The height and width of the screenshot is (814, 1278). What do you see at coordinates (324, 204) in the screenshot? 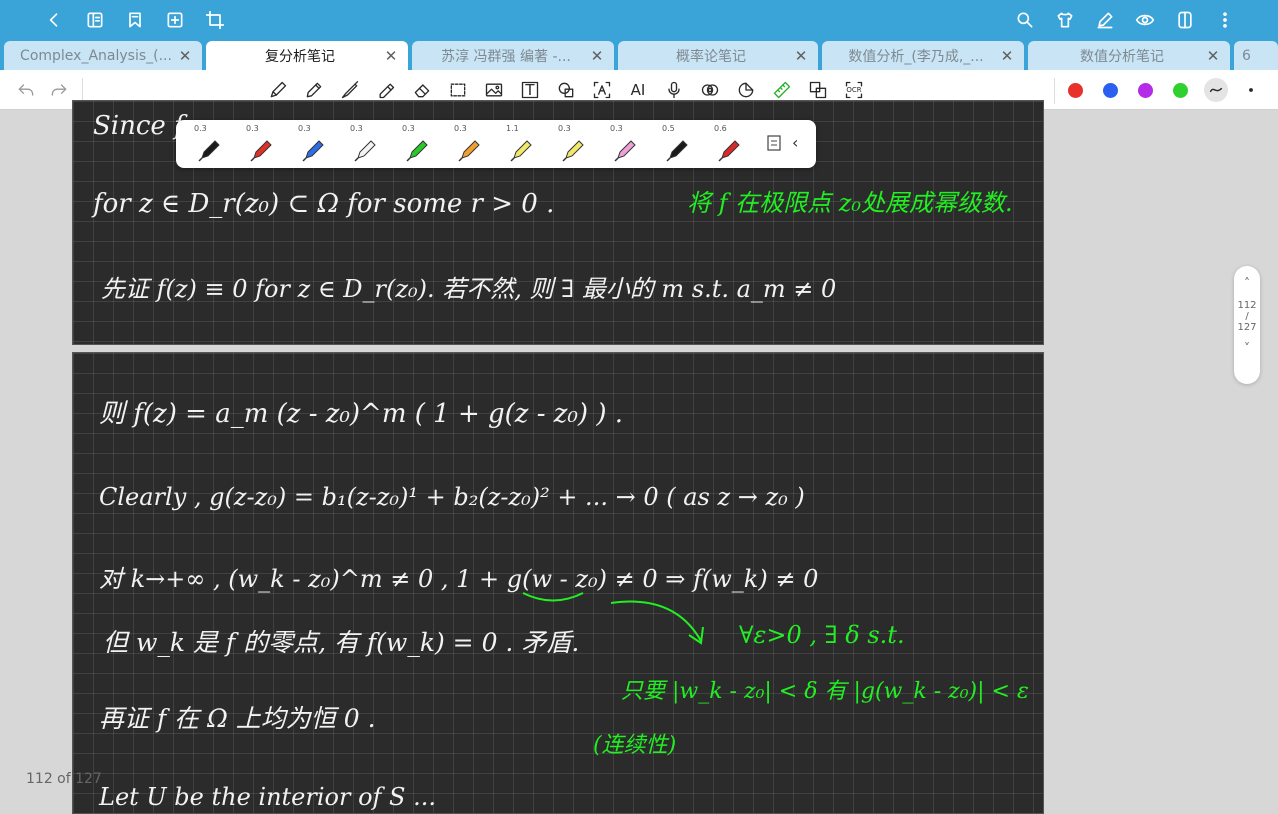
I see `handwriting-line: for z ∈ D_r(z₀) ⊂ Ω for some r > 0 .` at bounding box center [324, 204].